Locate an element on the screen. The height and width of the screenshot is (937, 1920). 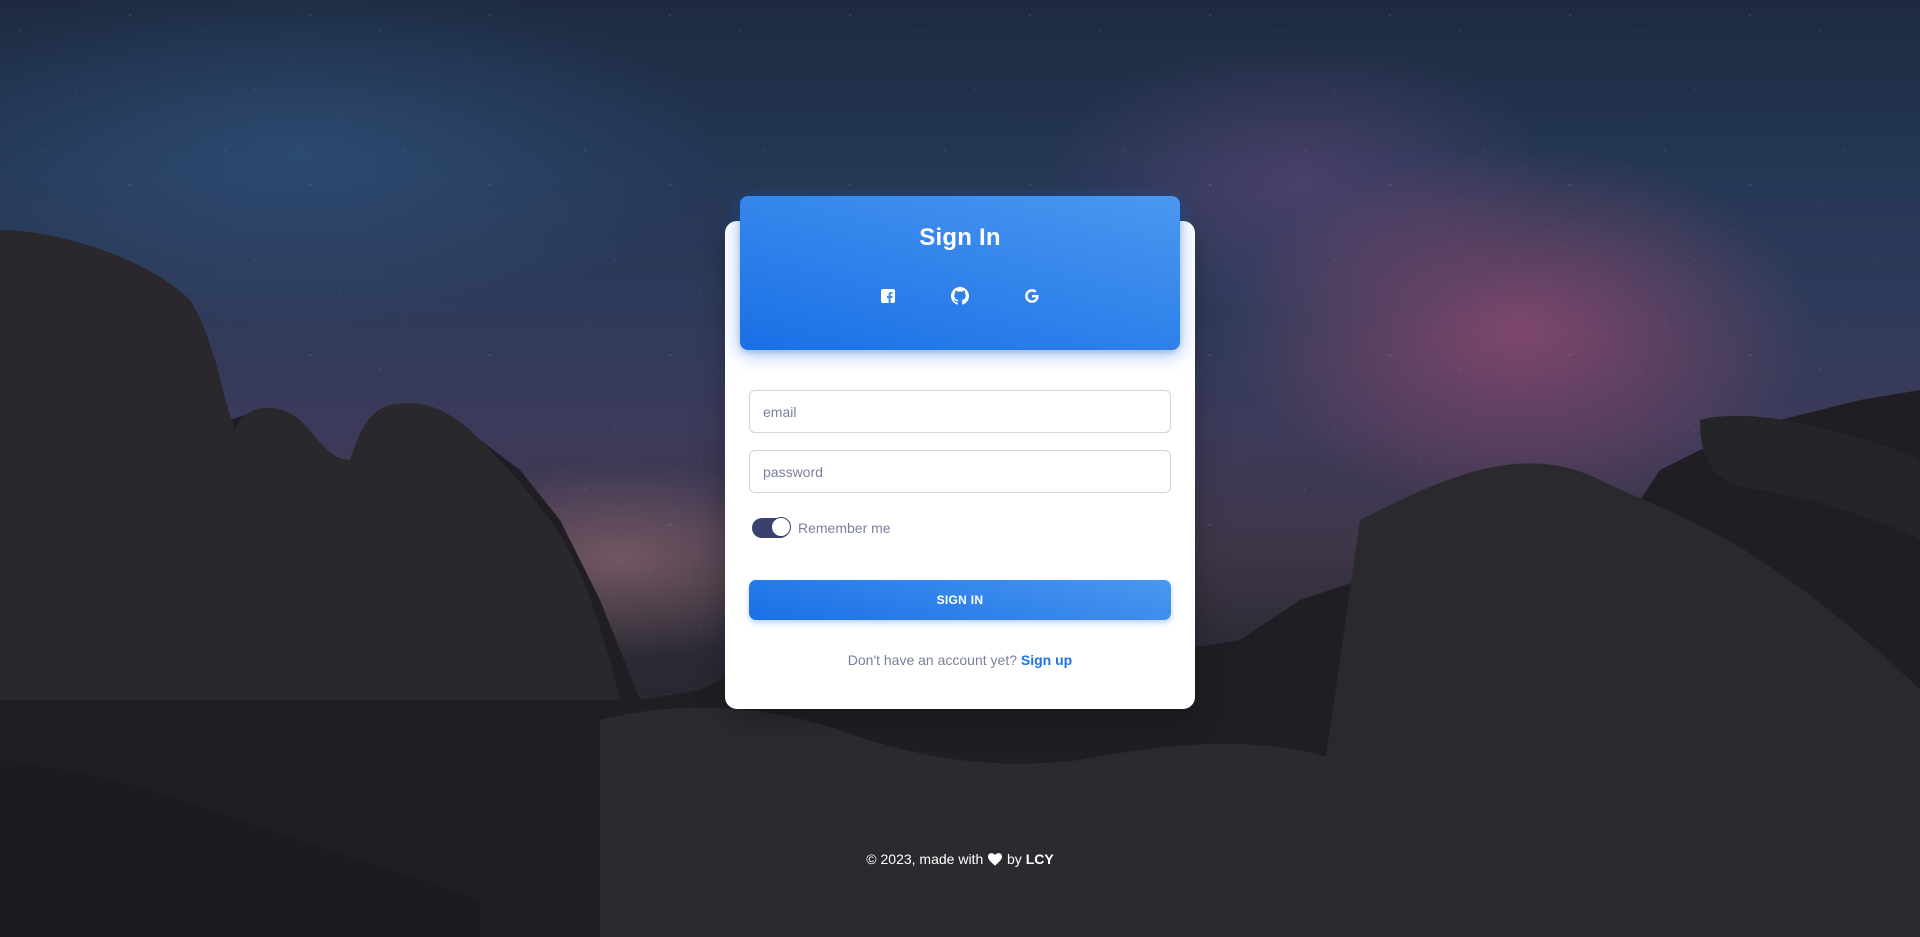
sign-up-link: Sign up is located at coordinates (1046, 660).